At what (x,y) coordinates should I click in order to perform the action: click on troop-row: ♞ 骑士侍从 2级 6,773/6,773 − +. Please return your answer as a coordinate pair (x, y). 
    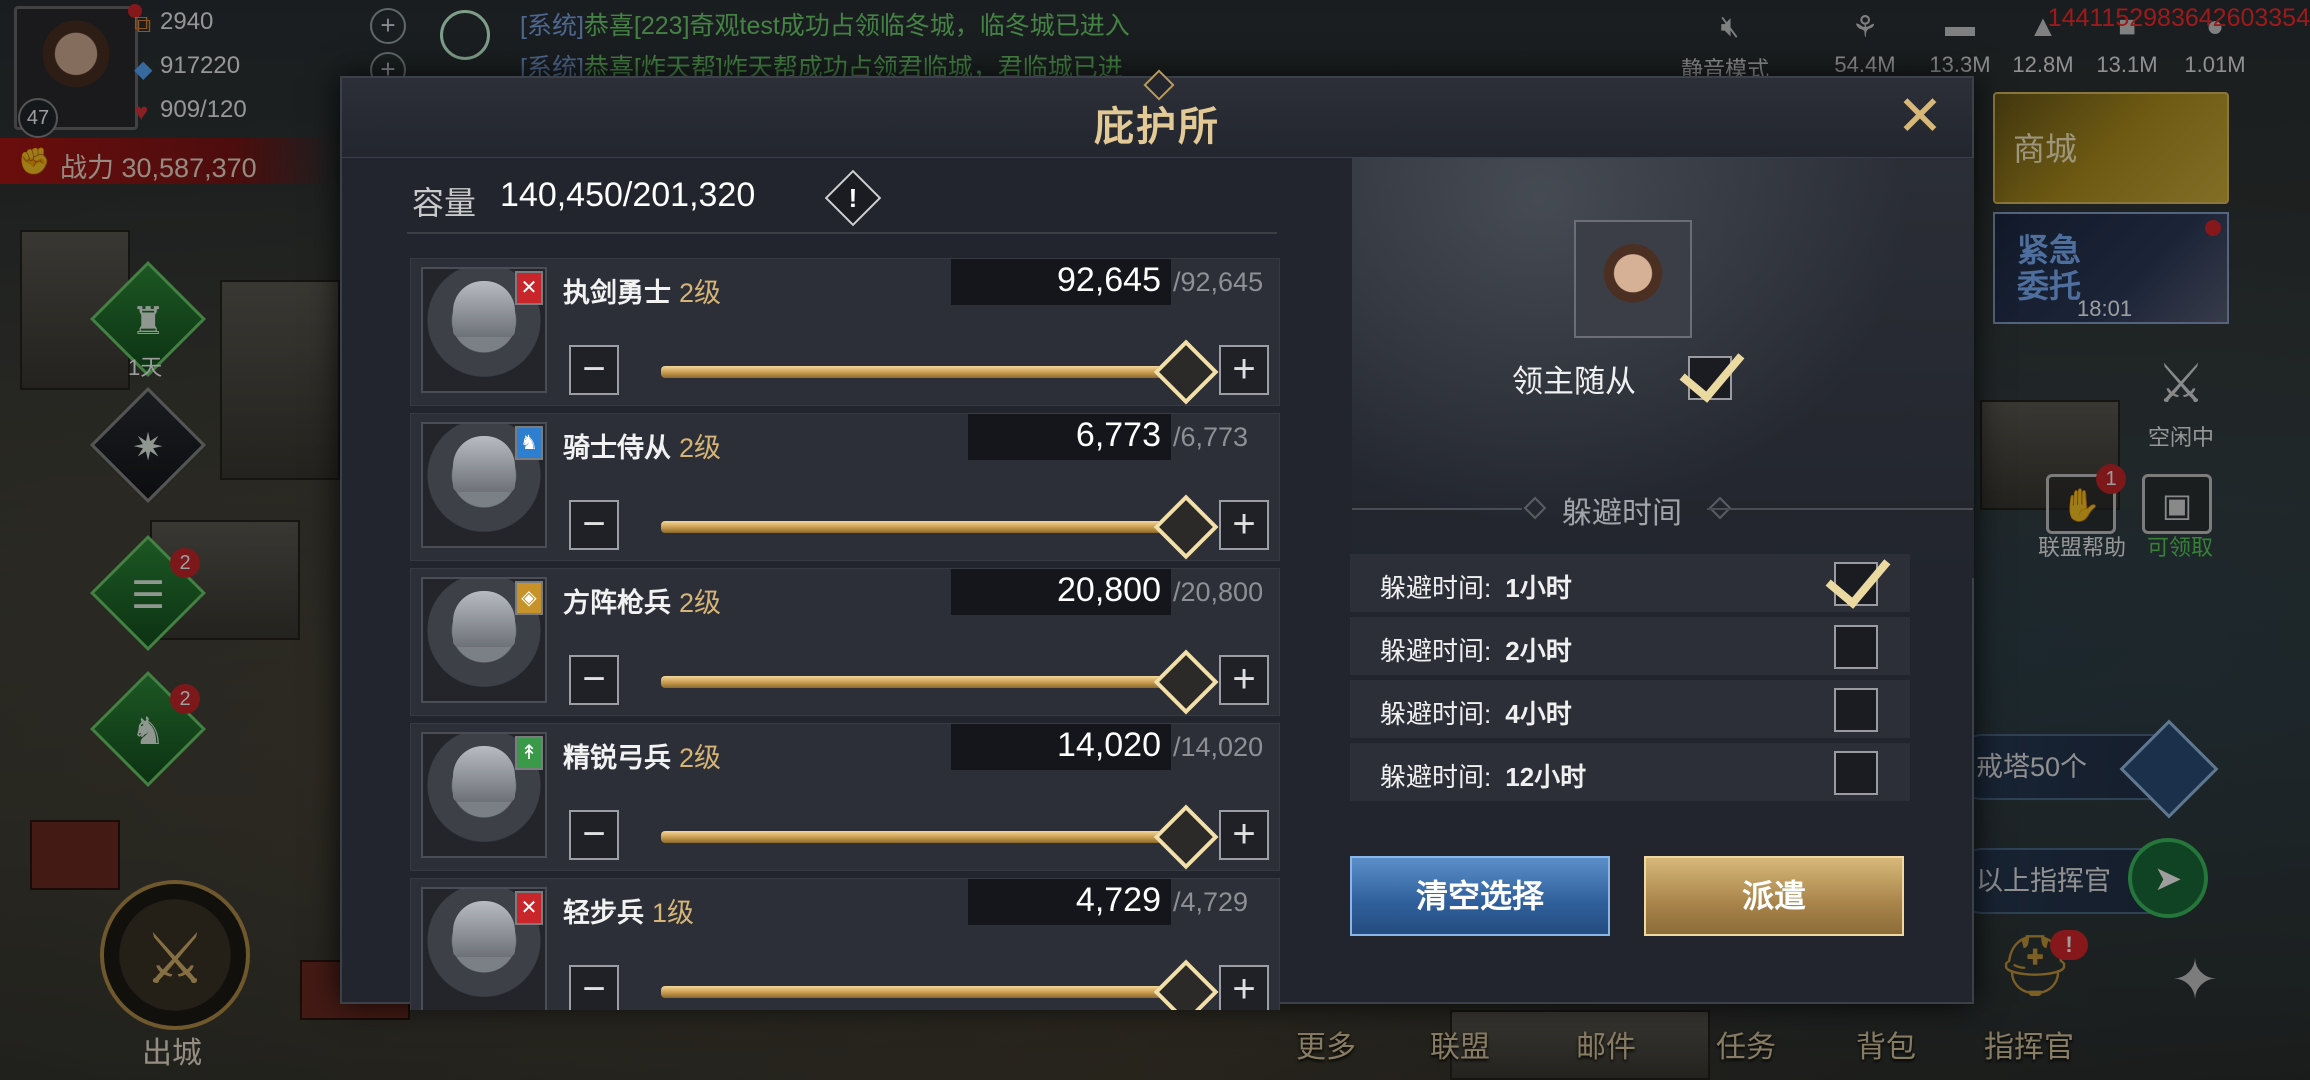
    Looking at the image, I should click on (845, 487).